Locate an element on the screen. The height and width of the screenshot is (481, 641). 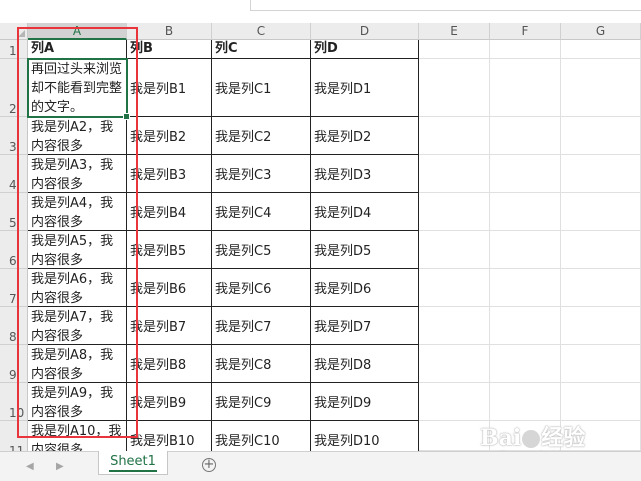
cell-b1: 列B is located at coordinates (169, 49).